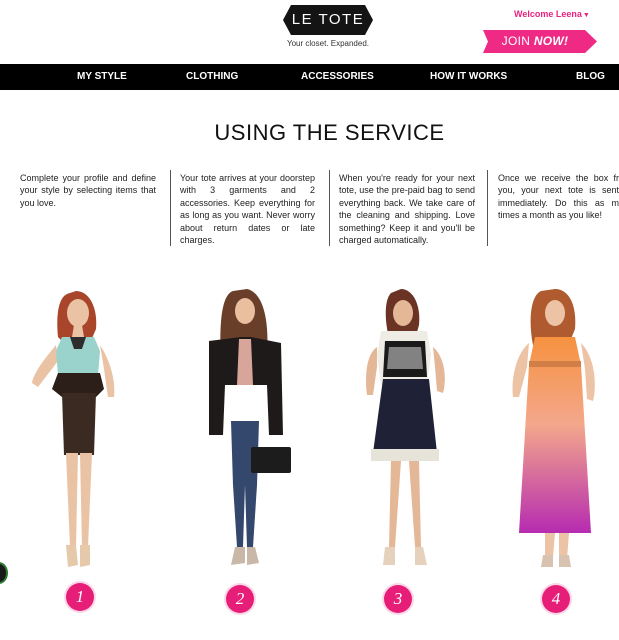 The width and height of the screenshot is (619, 640). I want to click on nav-clothing: CLOTHING, so click(212, 77).